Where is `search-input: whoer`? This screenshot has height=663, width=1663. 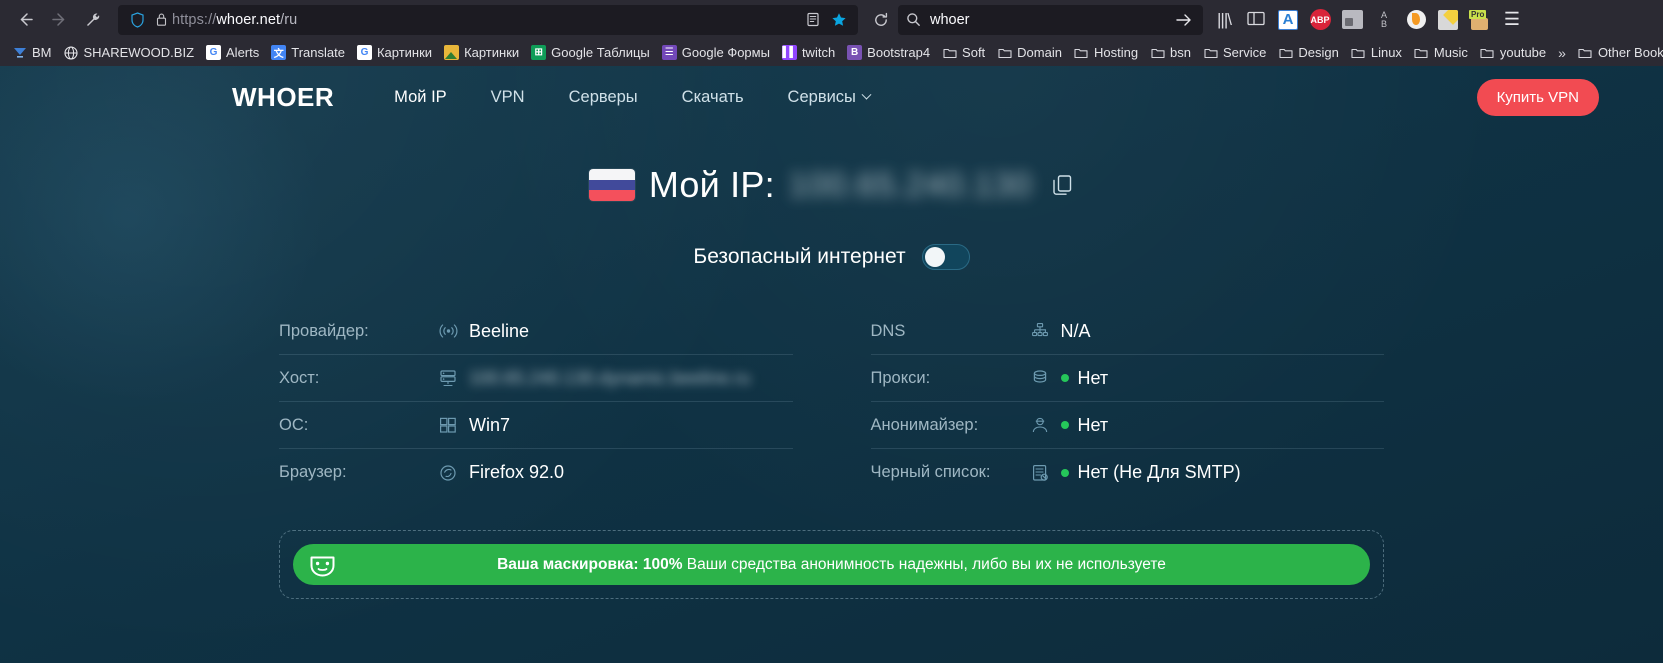
search-input: whoer is located at coordinates (1051, 20).